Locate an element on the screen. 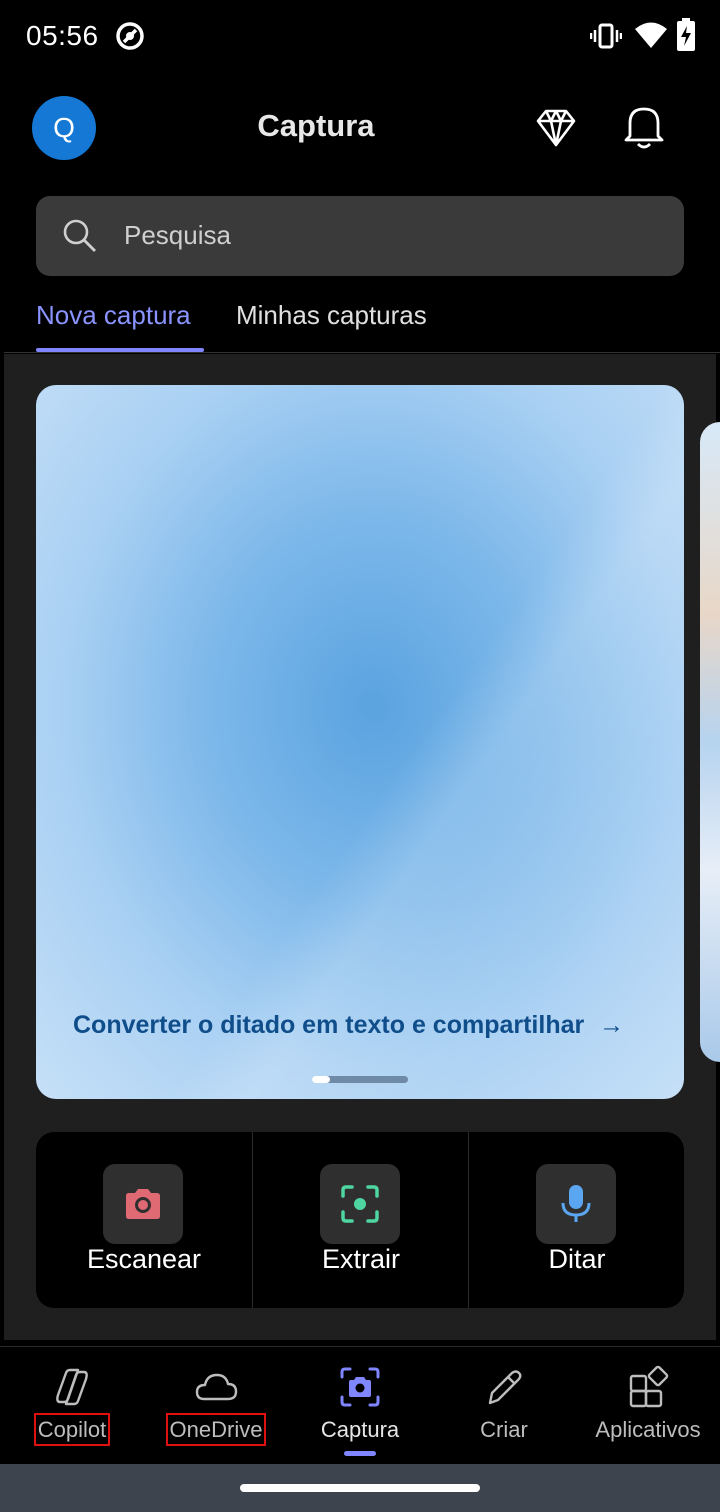  nav-active-indicator is located at coordinates (360, 1453).